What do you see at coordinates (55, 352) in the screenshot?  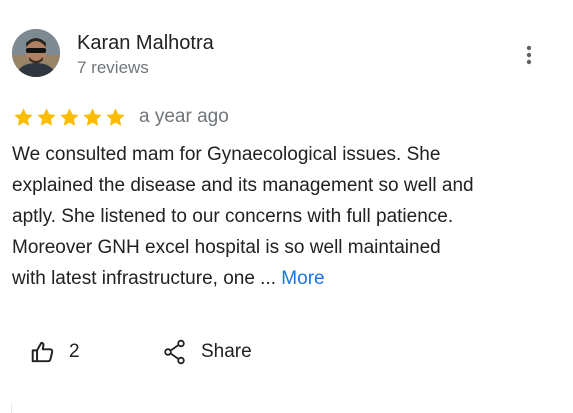 I see `like-button: 2` at bounding box center [55, 352].